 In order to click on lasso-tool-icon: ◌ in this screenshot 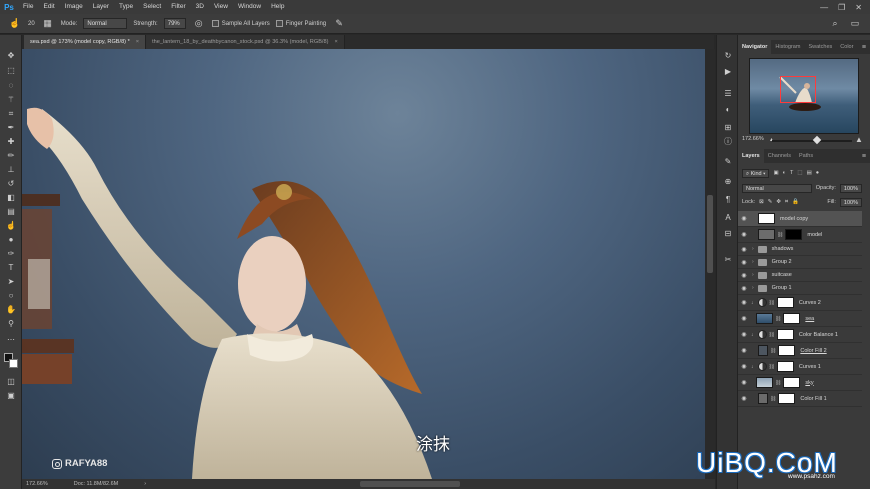, I will do `click(11, 85)`.